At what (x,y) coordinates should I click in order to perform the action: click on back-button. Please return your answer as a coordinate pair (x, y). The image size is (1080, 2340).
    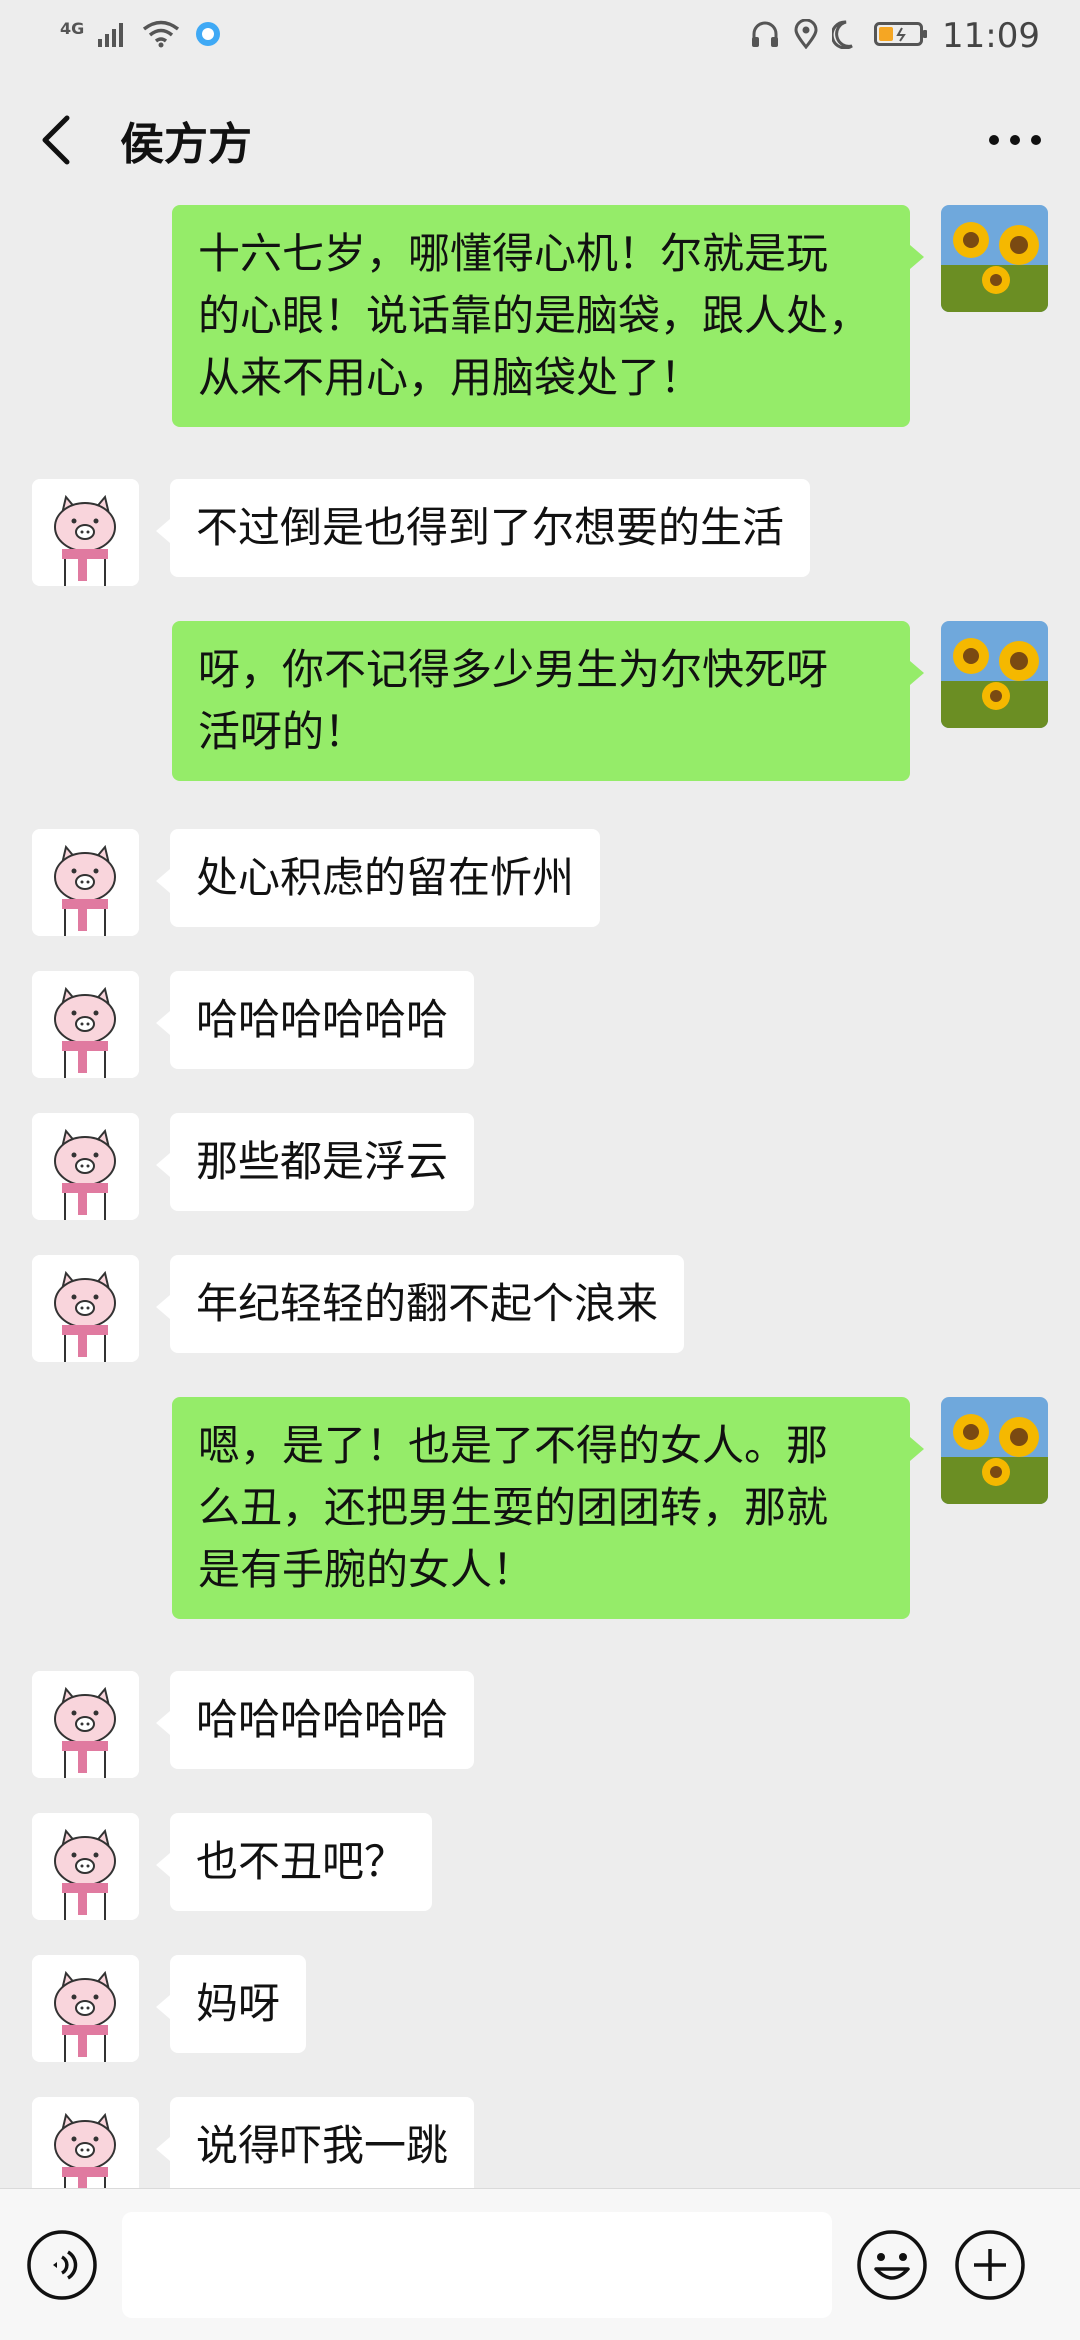
    Looking at the image, I should click on (55, 140).